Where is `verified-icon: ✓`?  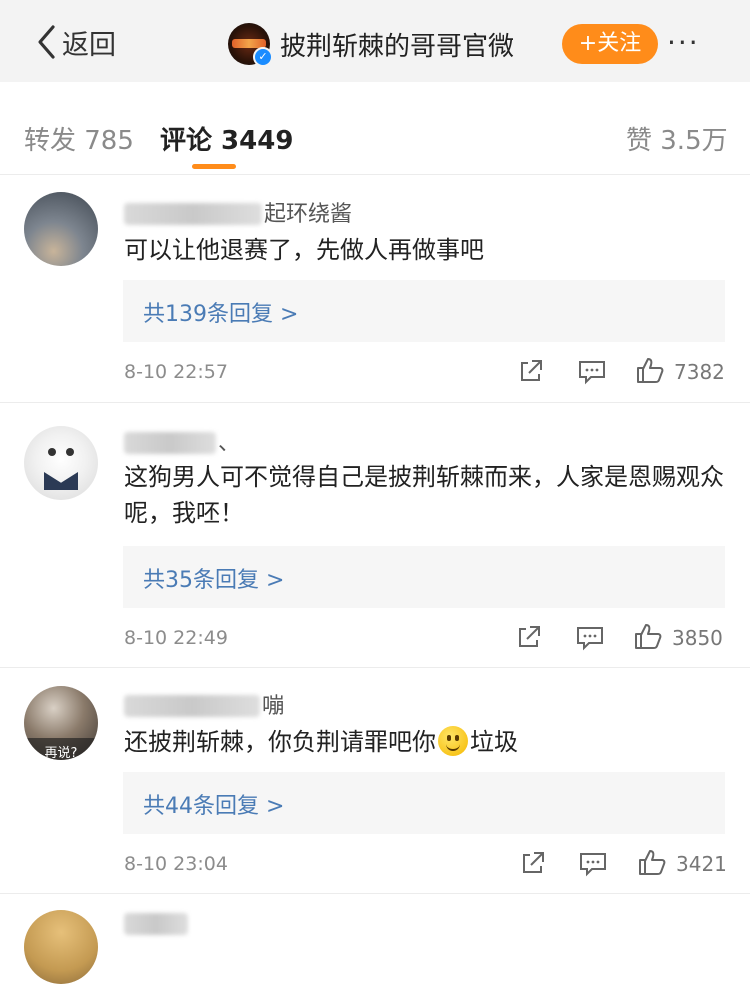
verified-icon: ✓ is located at coordinates (263, 57).